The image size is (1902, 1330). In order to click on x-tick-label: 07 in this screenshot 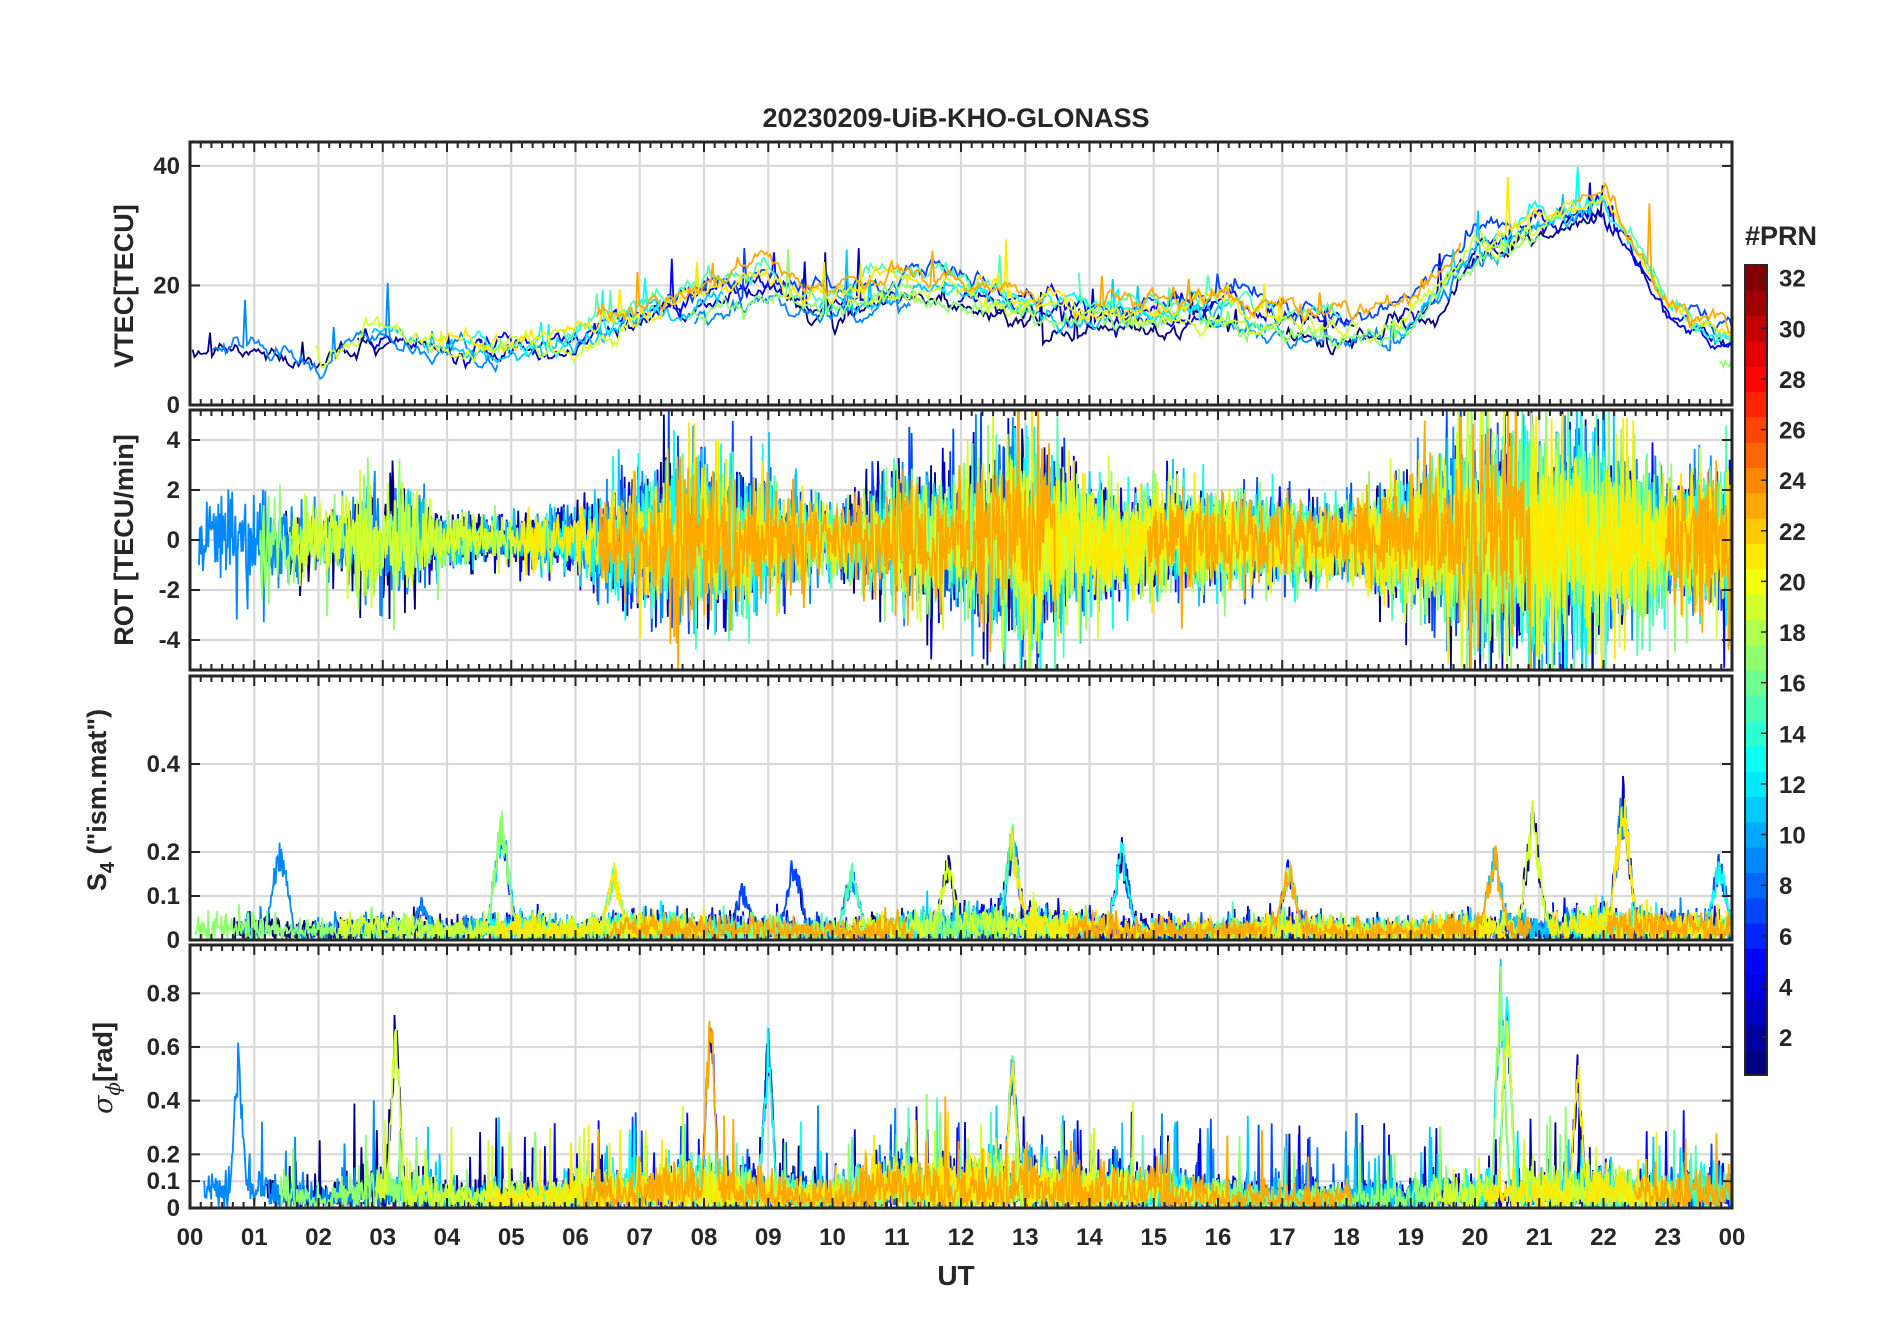, I will do `click(639, 1237)`.